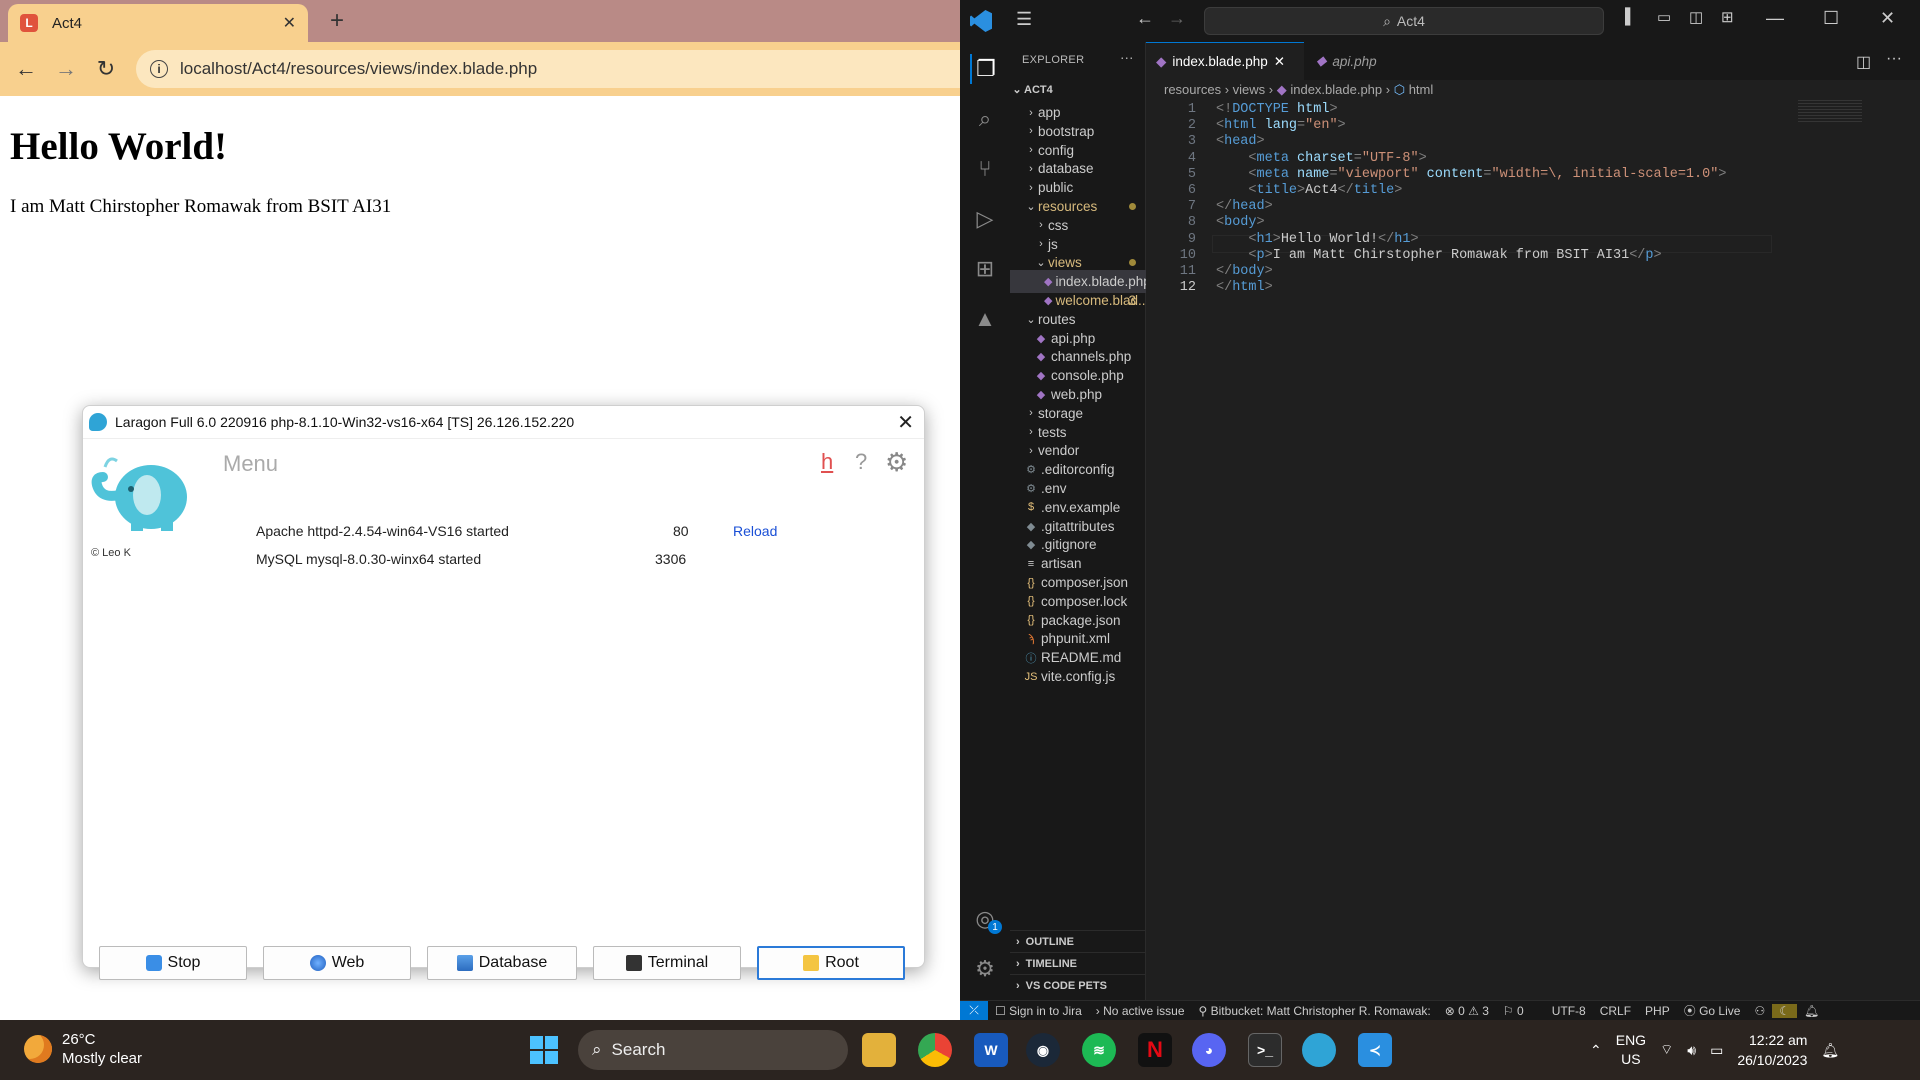 This screenshot has height=1080, width=1920. What do you see at coordinates (1775, 18) in the screenshot?
I see `minimize-icon: —` at bounding box center [1775, 18].